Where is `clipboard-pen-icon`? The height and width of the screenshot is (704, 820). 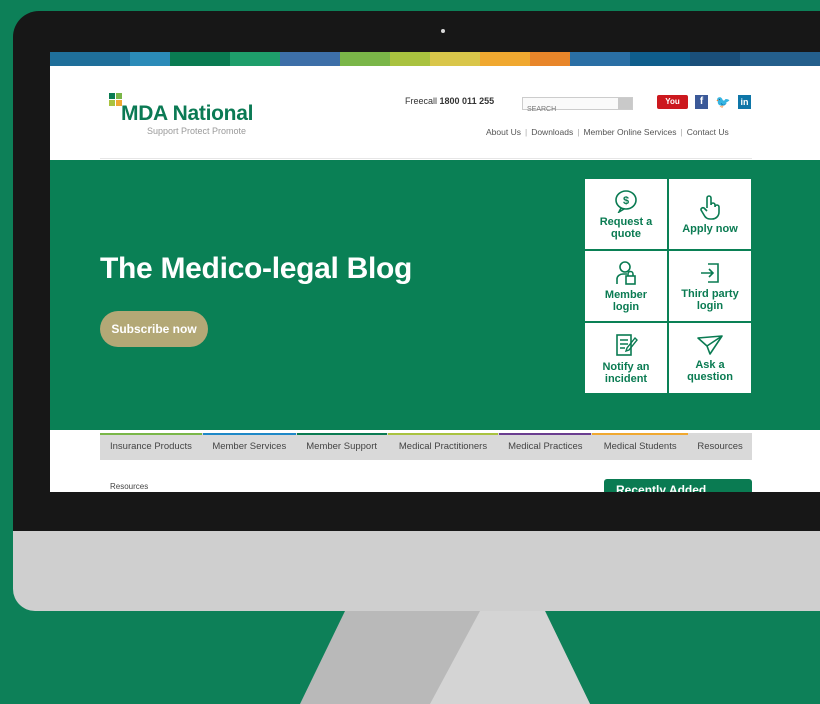 clipboard-pen-icon is located at coordinates (627, 344).